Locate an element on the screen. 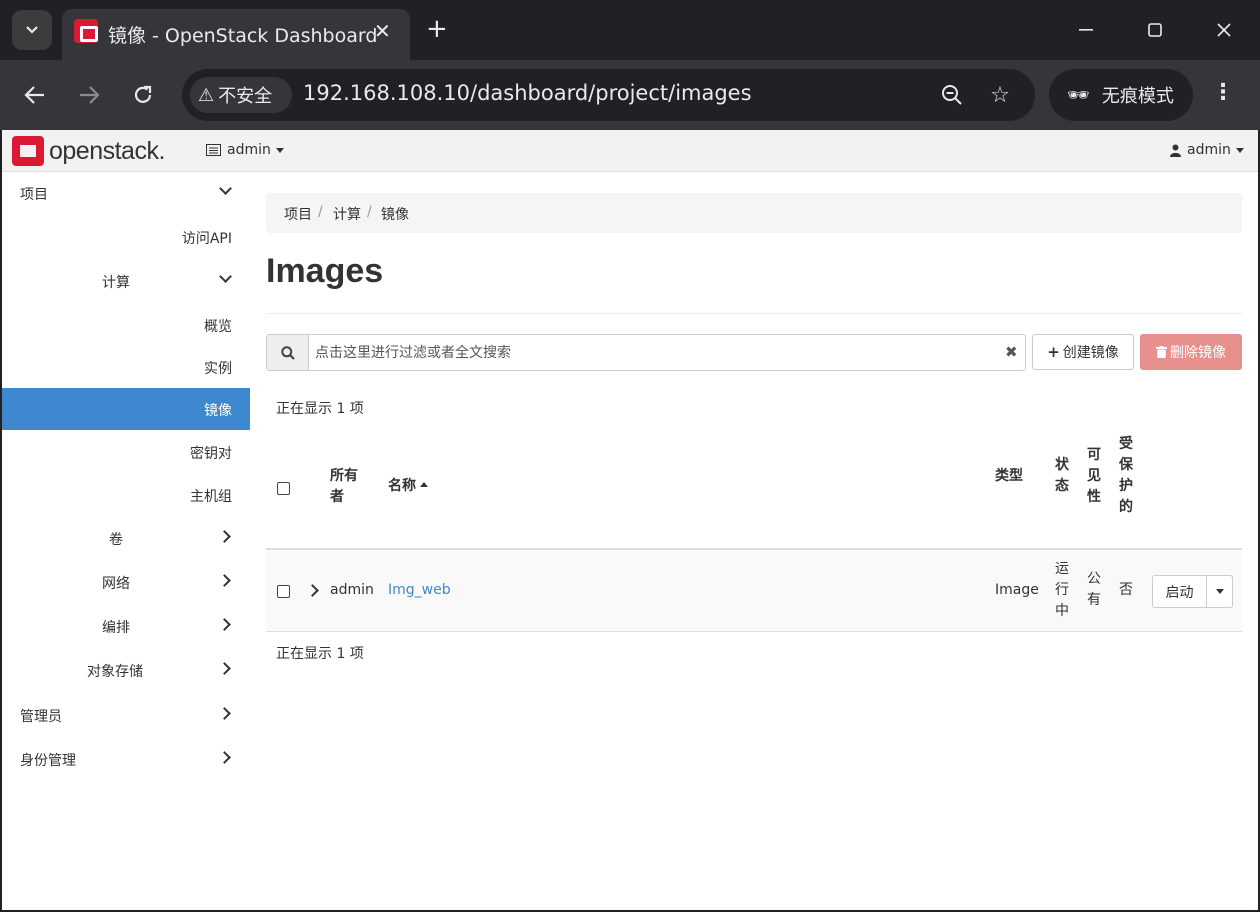 This screenshot has height=912, width=1260. close-glyph is located at coordinates (1224, 30).